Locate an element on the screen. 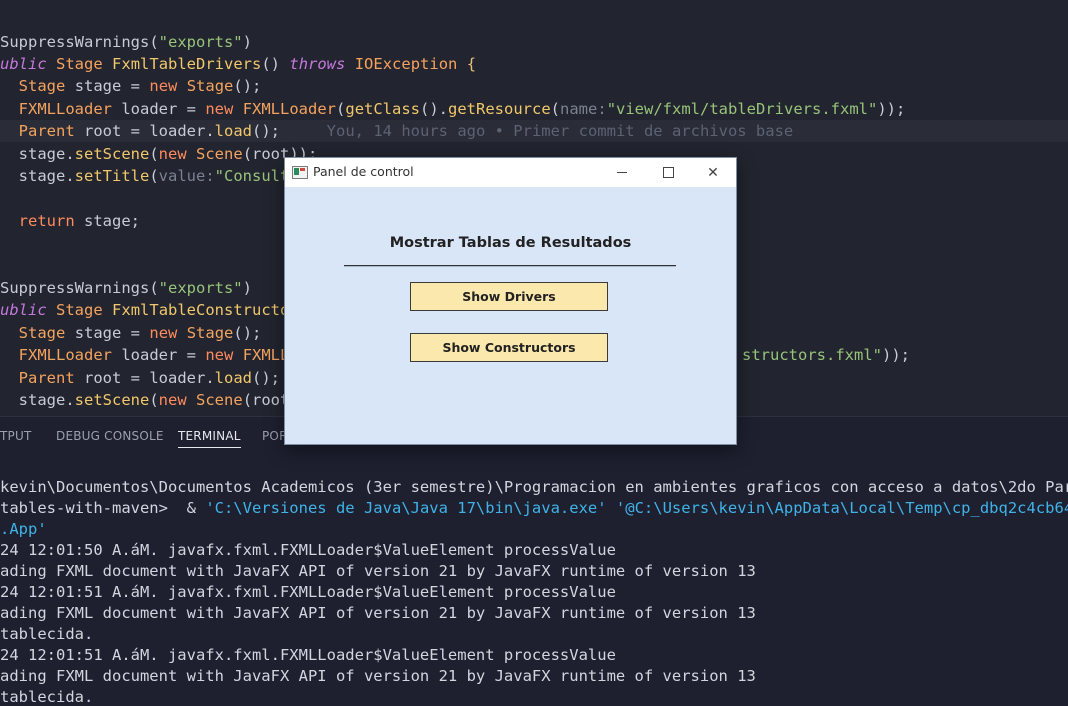 Image resolution: width=1068 pixels, height=706 pixels. code-line: Parent root = loader.load(); is located at coordinates (149, 378).